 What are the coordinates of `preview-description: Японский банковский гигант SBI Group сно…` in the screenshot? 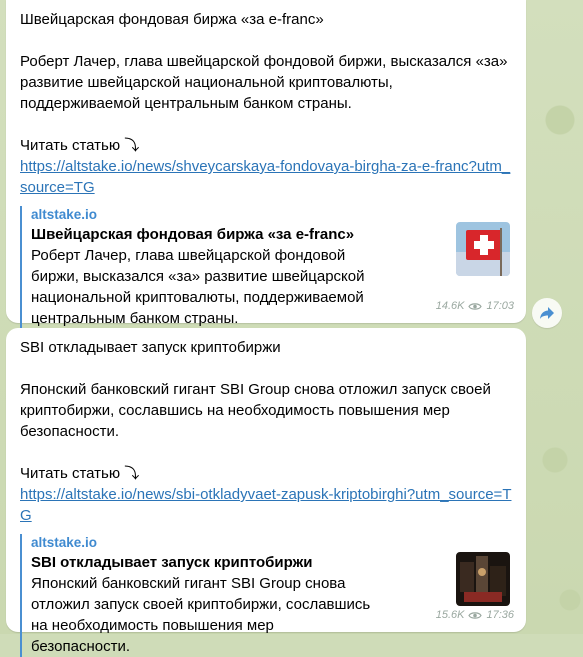 It's located at (201, 615).